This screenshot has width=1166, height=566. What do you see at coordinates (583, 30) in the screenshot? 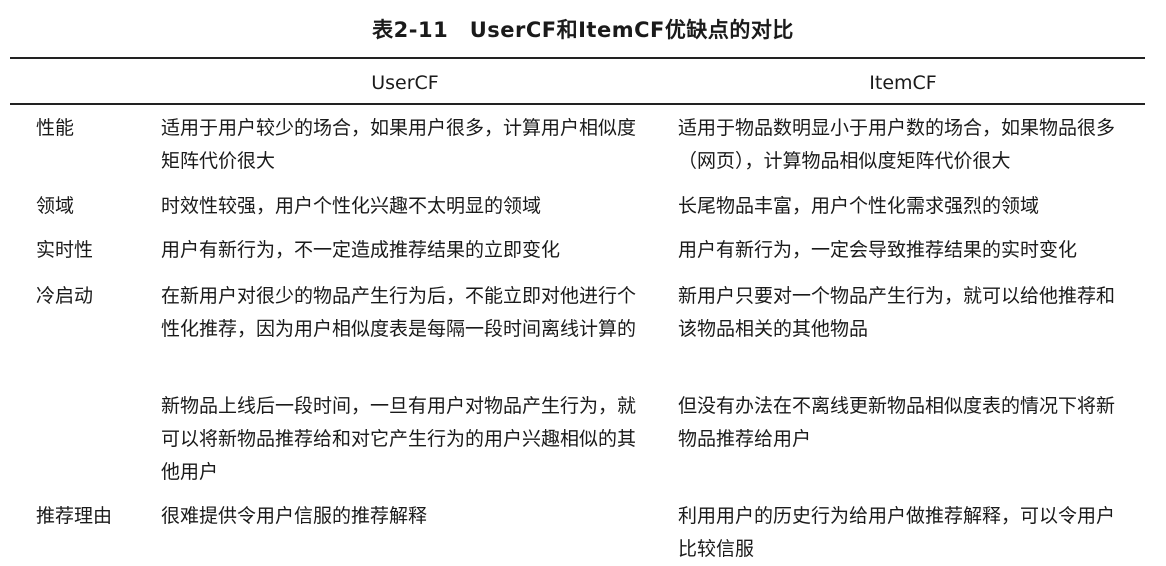
I see `table-caption: 表2-11 UserCF和ItemCF优缺点的对比` at bounding box center [583, 30].